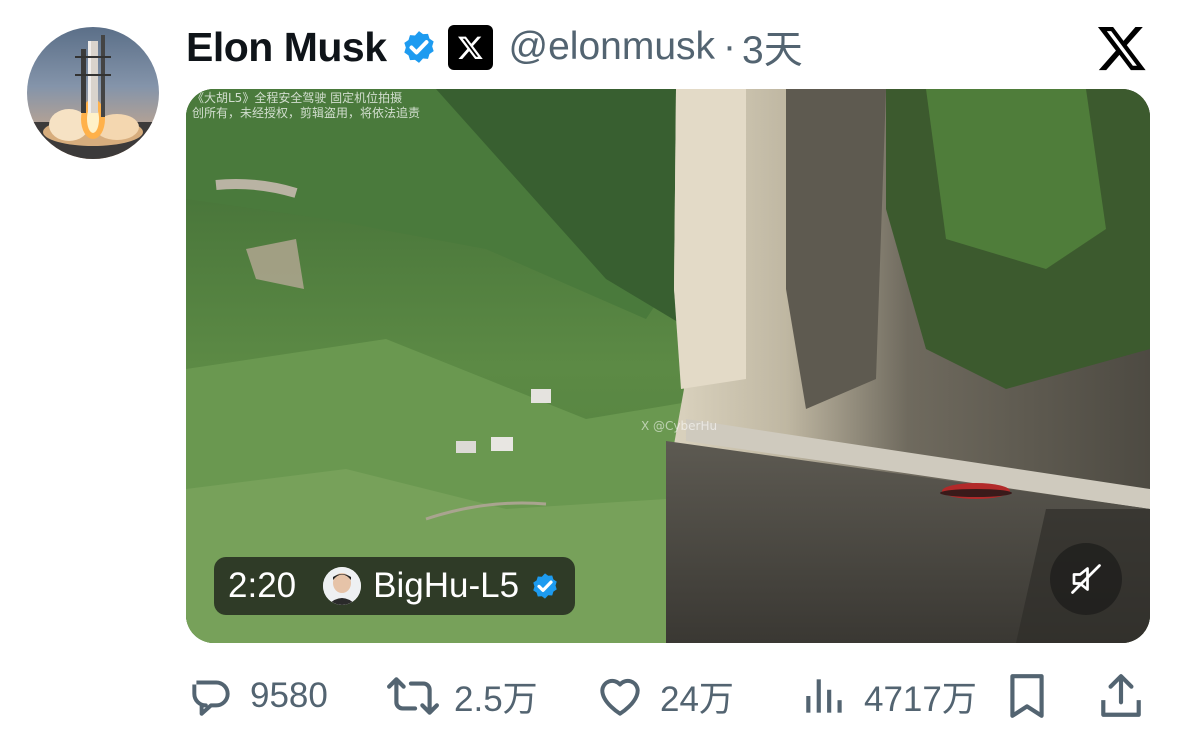 This screenshot has width=1179, height=744. I want to click on author-name: Elon Musk, so click(286, 47).